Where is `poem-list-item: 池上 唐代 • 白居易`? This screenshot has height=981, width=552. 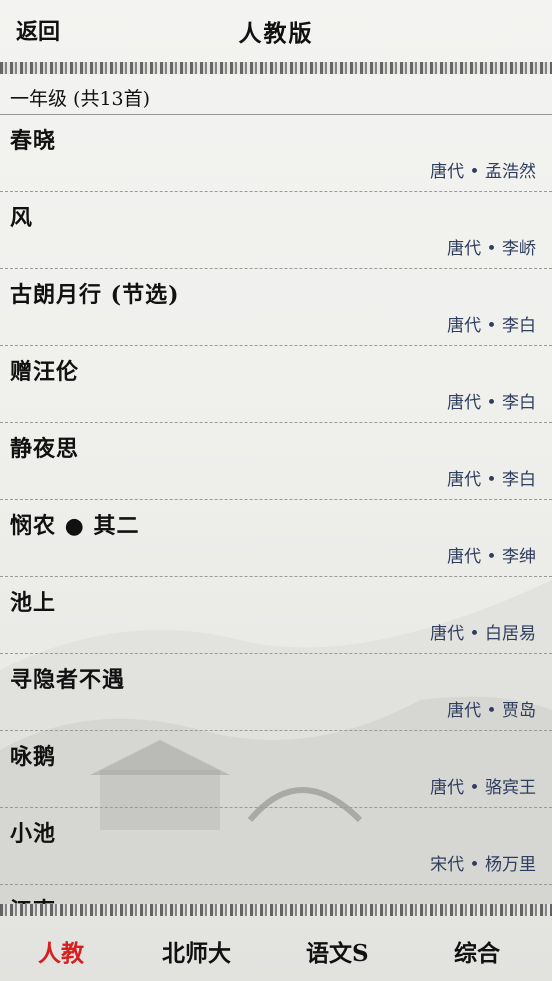 poem-list-item: 池上 唐代 • 白居易 is located at coordinates (276, 615).